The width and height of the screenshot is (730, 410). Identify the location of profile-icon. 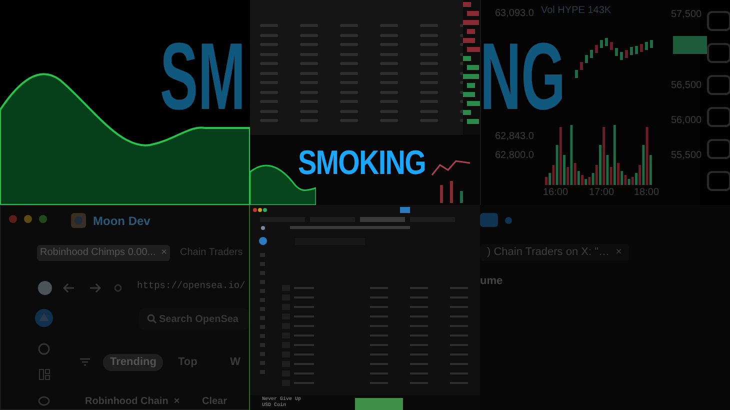
(45, 288).